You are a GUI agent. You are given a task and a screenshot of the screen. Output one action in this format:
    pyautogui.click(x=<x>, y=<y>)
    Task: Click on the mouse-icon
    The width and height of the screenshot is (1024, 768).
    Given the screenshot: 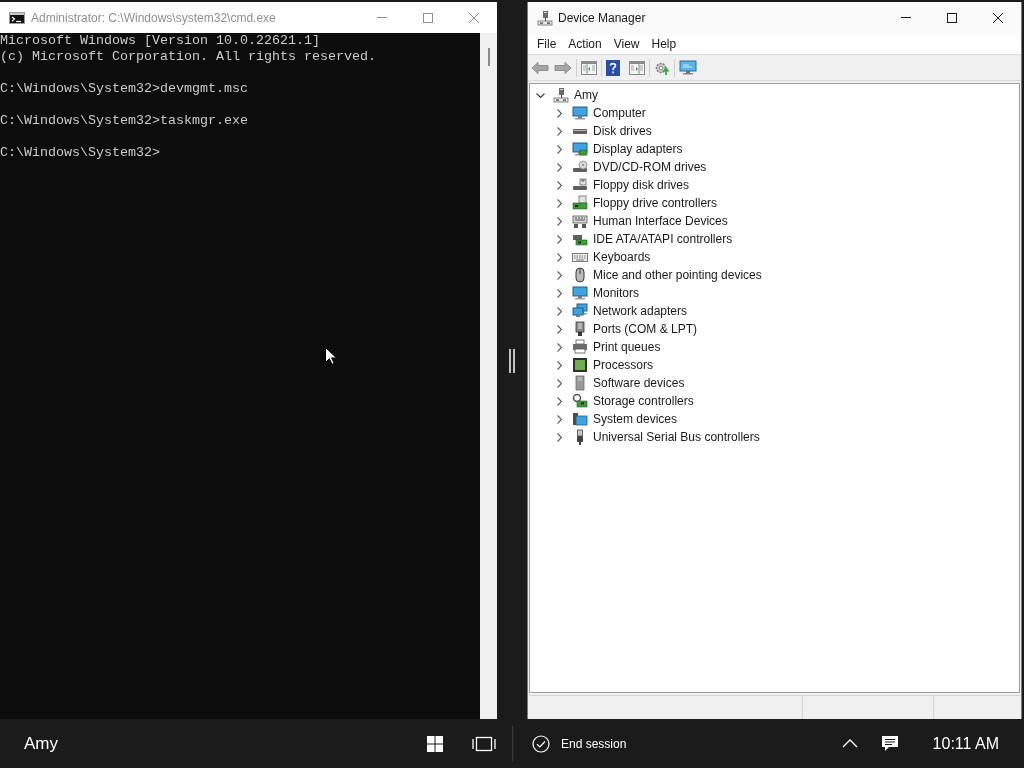 What is the action you would take?
    pyautogui.click(x=580, y=275)
    